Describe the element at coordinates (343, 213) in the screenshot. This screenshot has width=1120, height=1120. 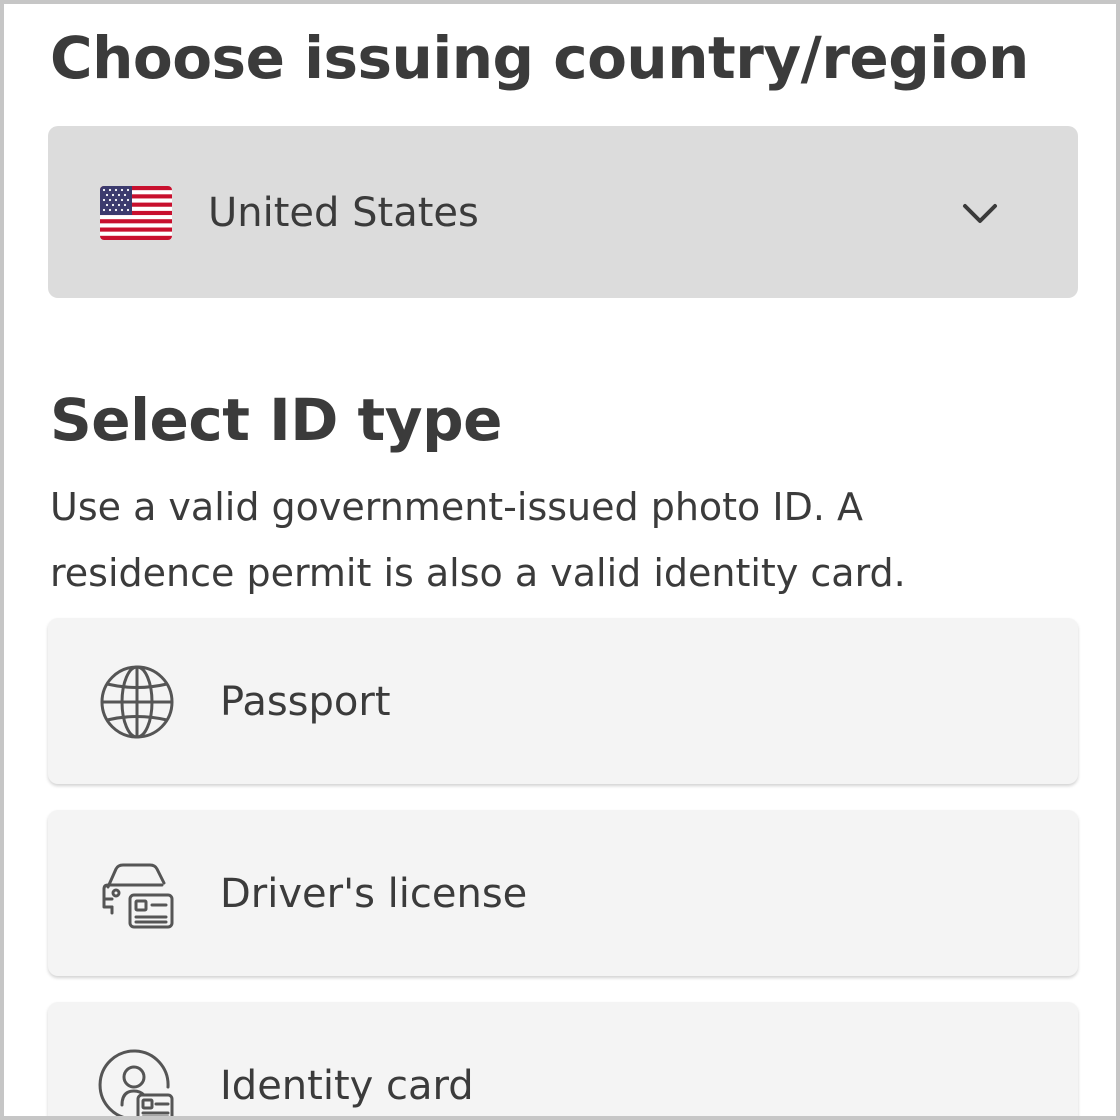
I see `selected-country-label: United States` at that location.